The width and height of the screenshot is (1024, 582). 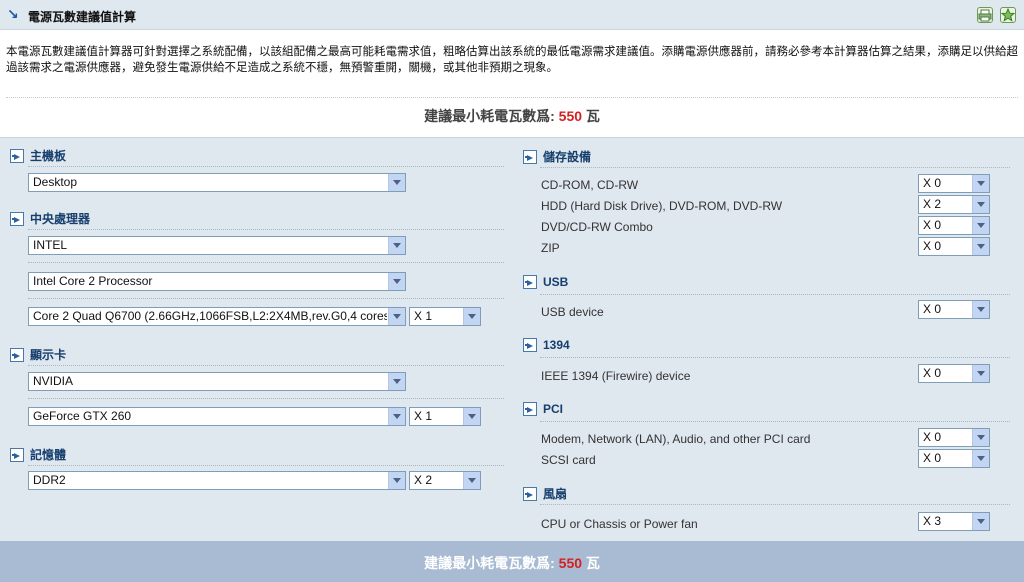 I want to click on section-1394: 1394, so click(x=546, y=345).